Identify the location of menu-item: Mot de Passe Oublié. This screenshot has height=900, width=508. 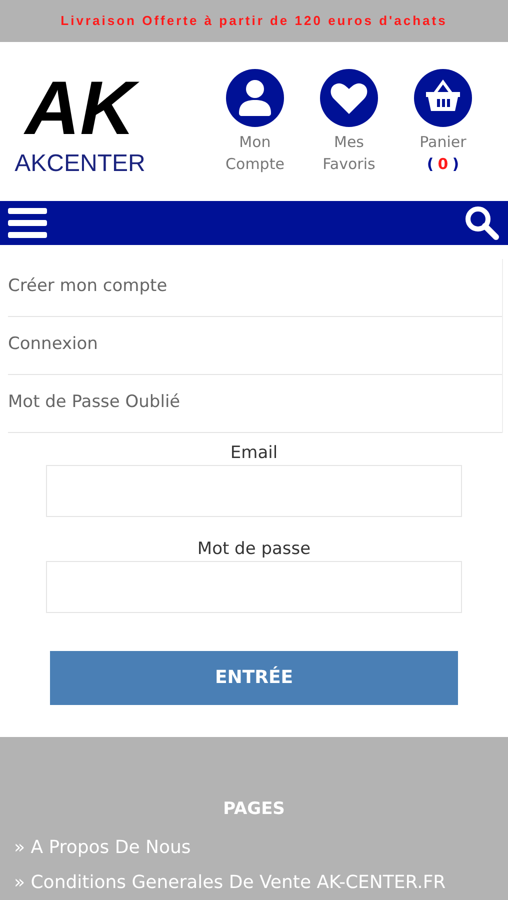
(255, 403).